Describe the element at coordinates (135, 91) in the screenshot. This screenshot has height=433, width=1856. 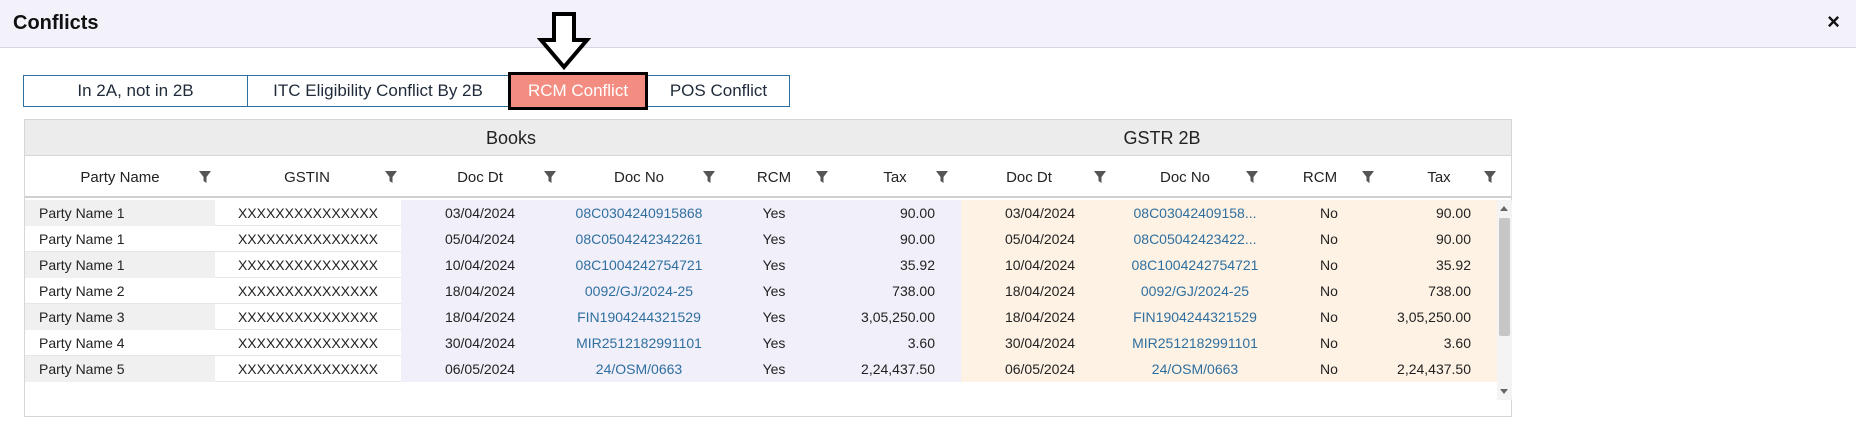
I see `tab-in-2a-not-in-2b: In 2A, not in 2B` at that location.